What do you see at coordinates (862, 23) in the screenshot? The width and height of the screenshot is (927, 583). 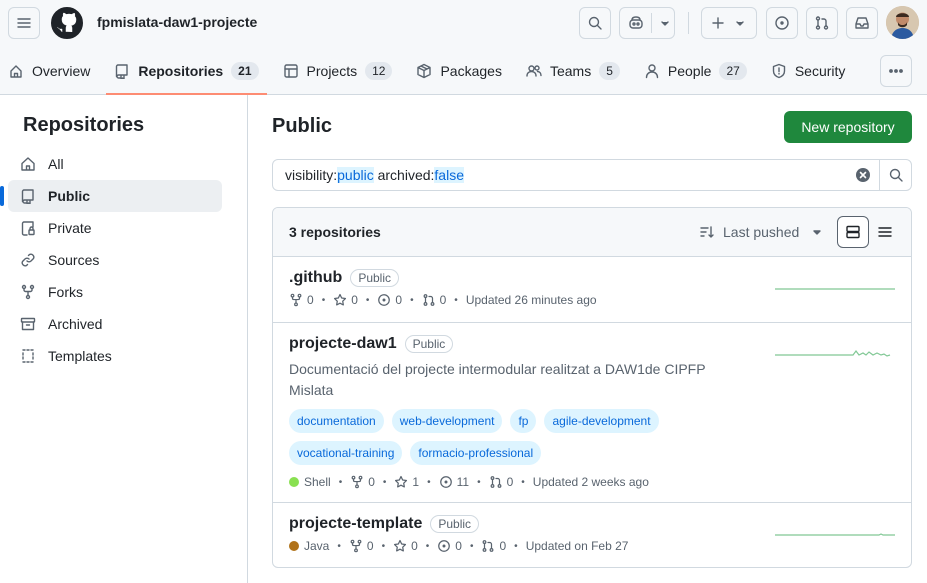 I see `inbox-button` at bounding box center [862, 23].